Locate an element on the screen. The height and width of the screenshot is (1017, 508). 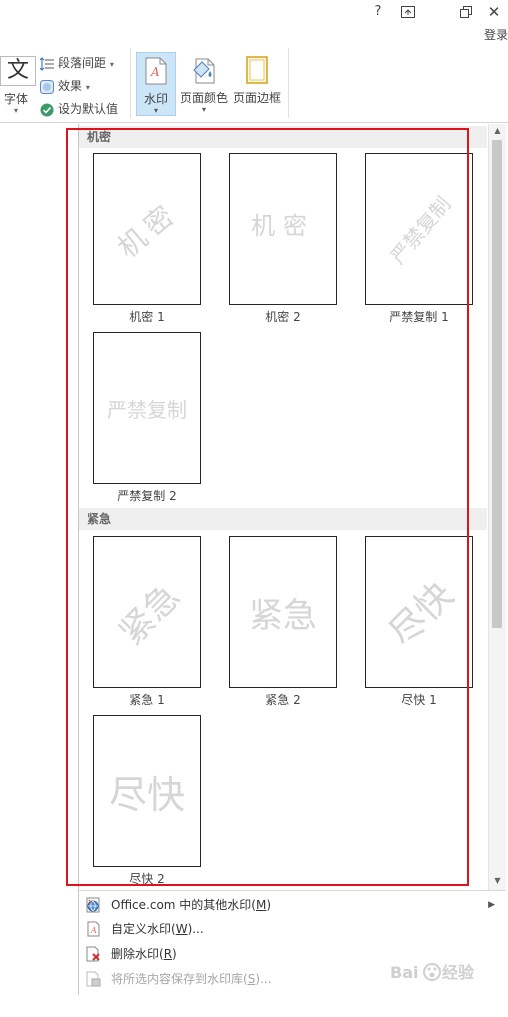
font-dropdown-icon: ▾ is located at coordinates (16, 110).